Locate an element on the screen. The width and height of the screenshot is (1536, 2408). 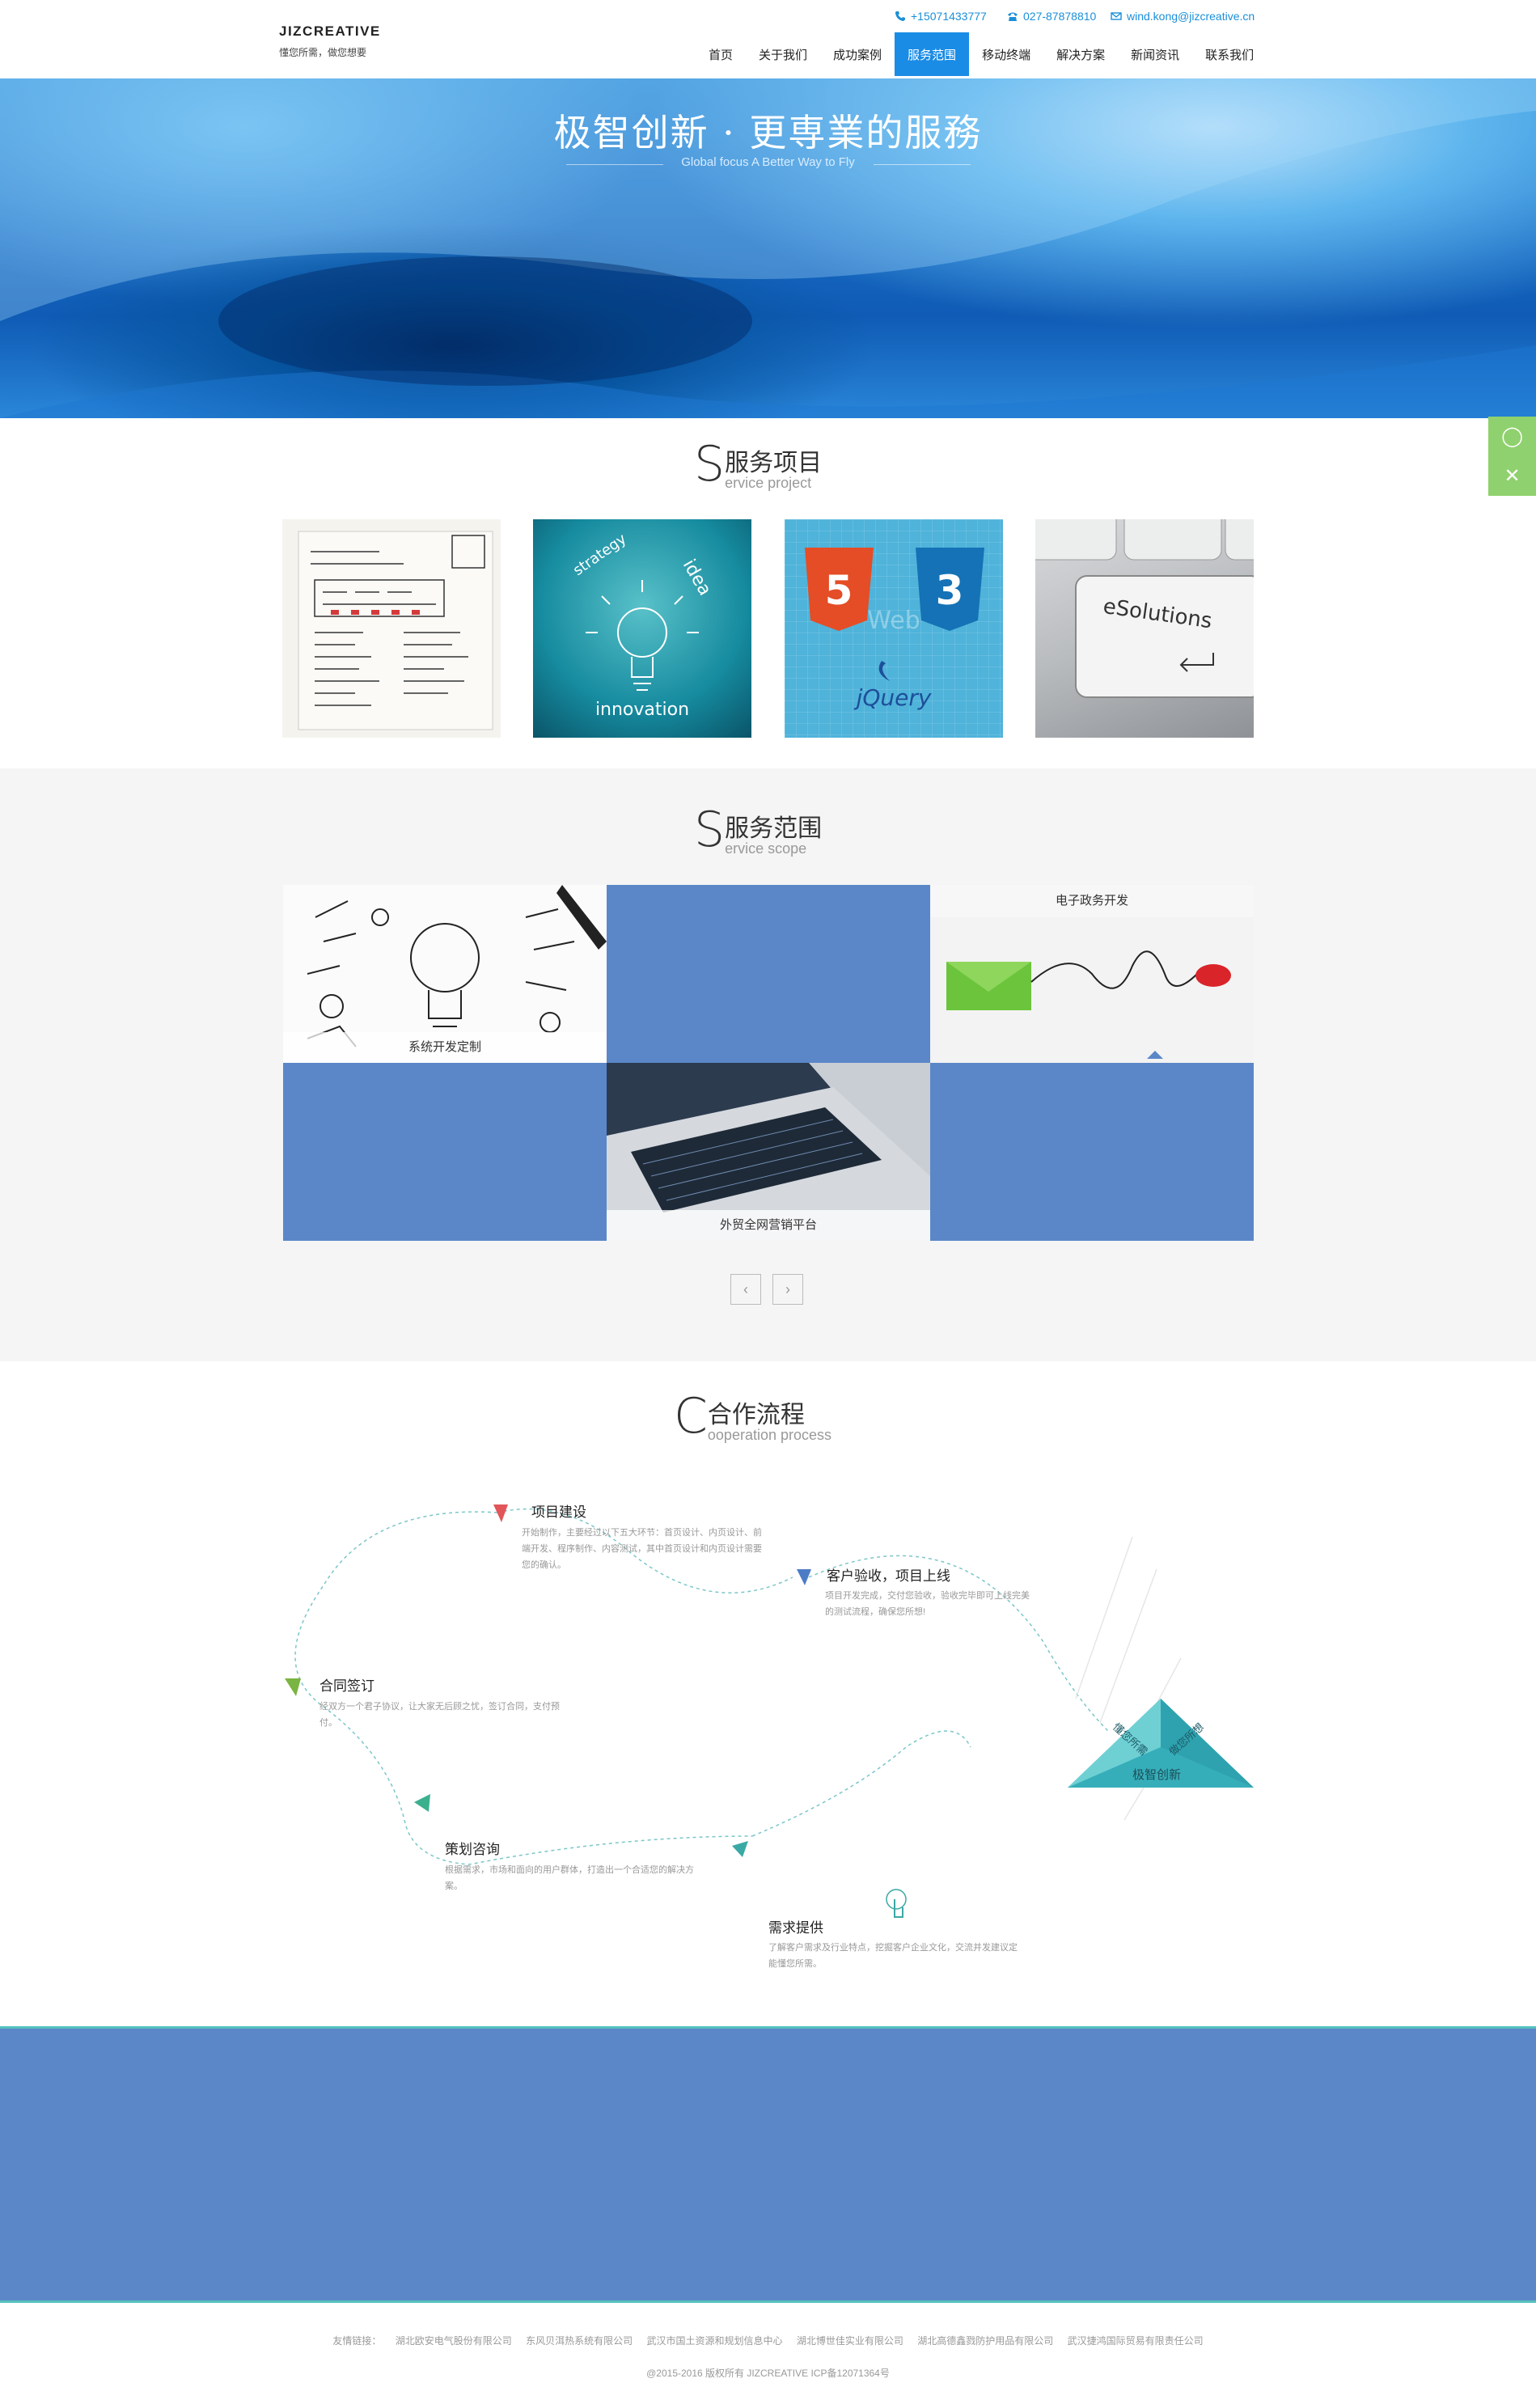
keyboard-key-image: eSolutions is located at coordinates (1144, 608).